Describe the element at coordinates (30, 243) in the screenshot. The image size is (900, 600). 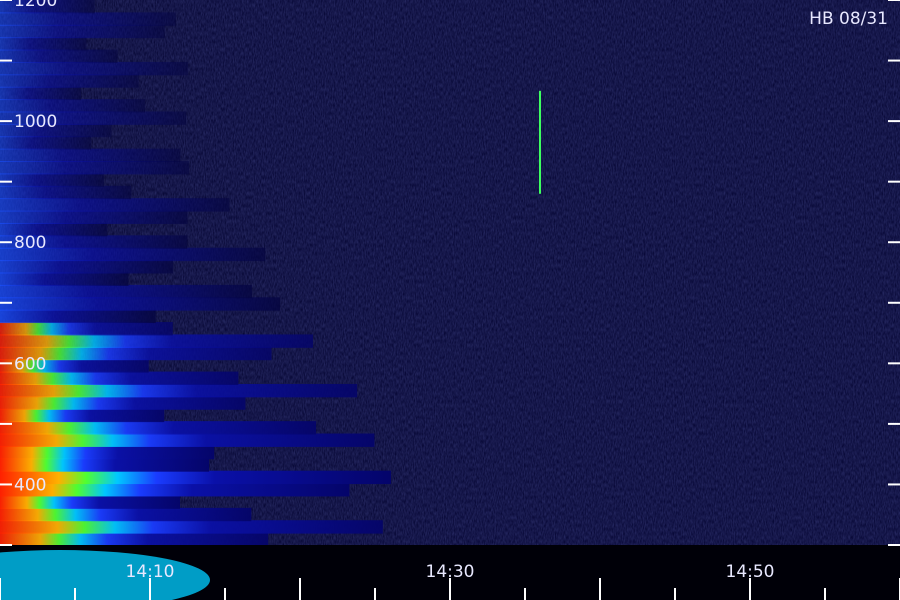
I see `y-tick-label: 800` at that location.